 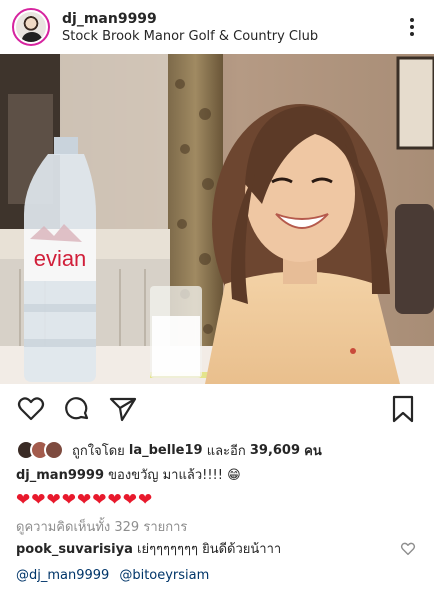 I want to click on mention-link: @dj_man9999, so click(x=62, y=575).